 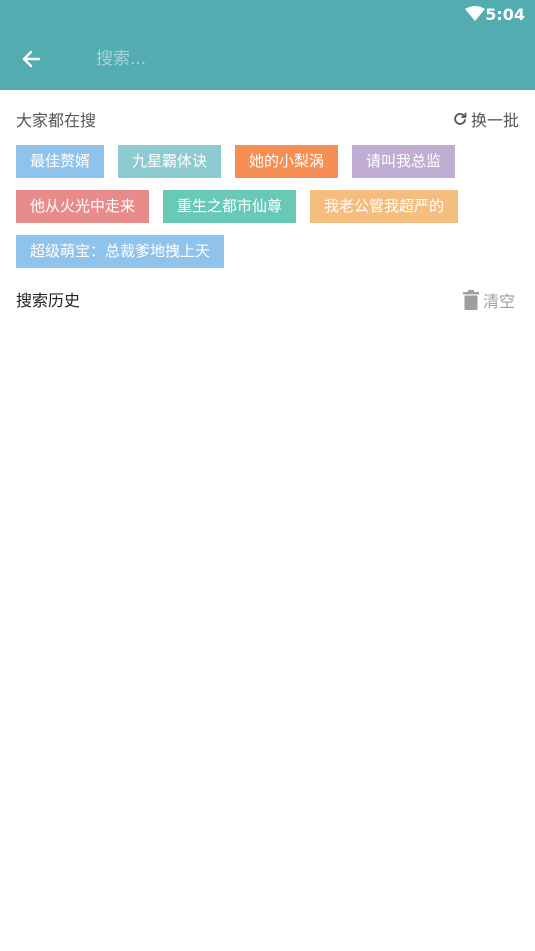 I want to click on hot-search-tag: 最佳赘婿, so click(x=60, y=161).